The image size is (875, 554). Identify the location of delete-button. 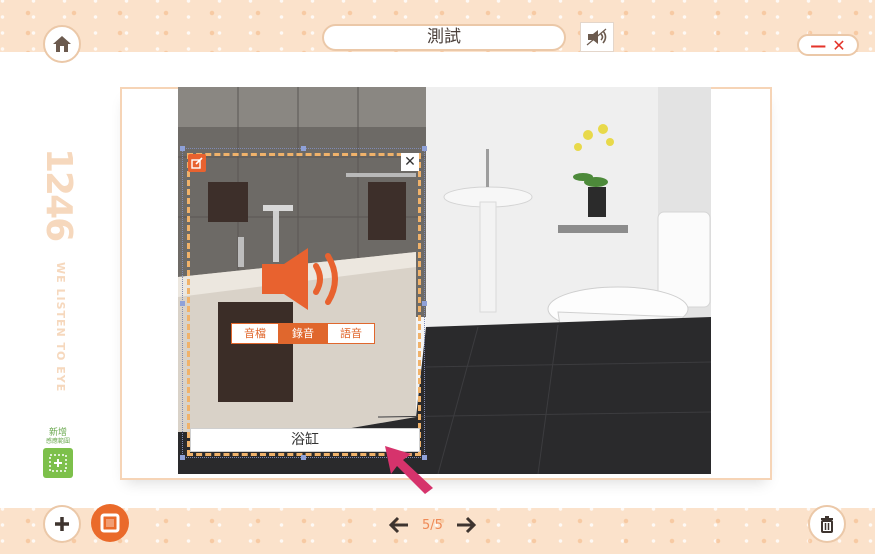
(827, 524).